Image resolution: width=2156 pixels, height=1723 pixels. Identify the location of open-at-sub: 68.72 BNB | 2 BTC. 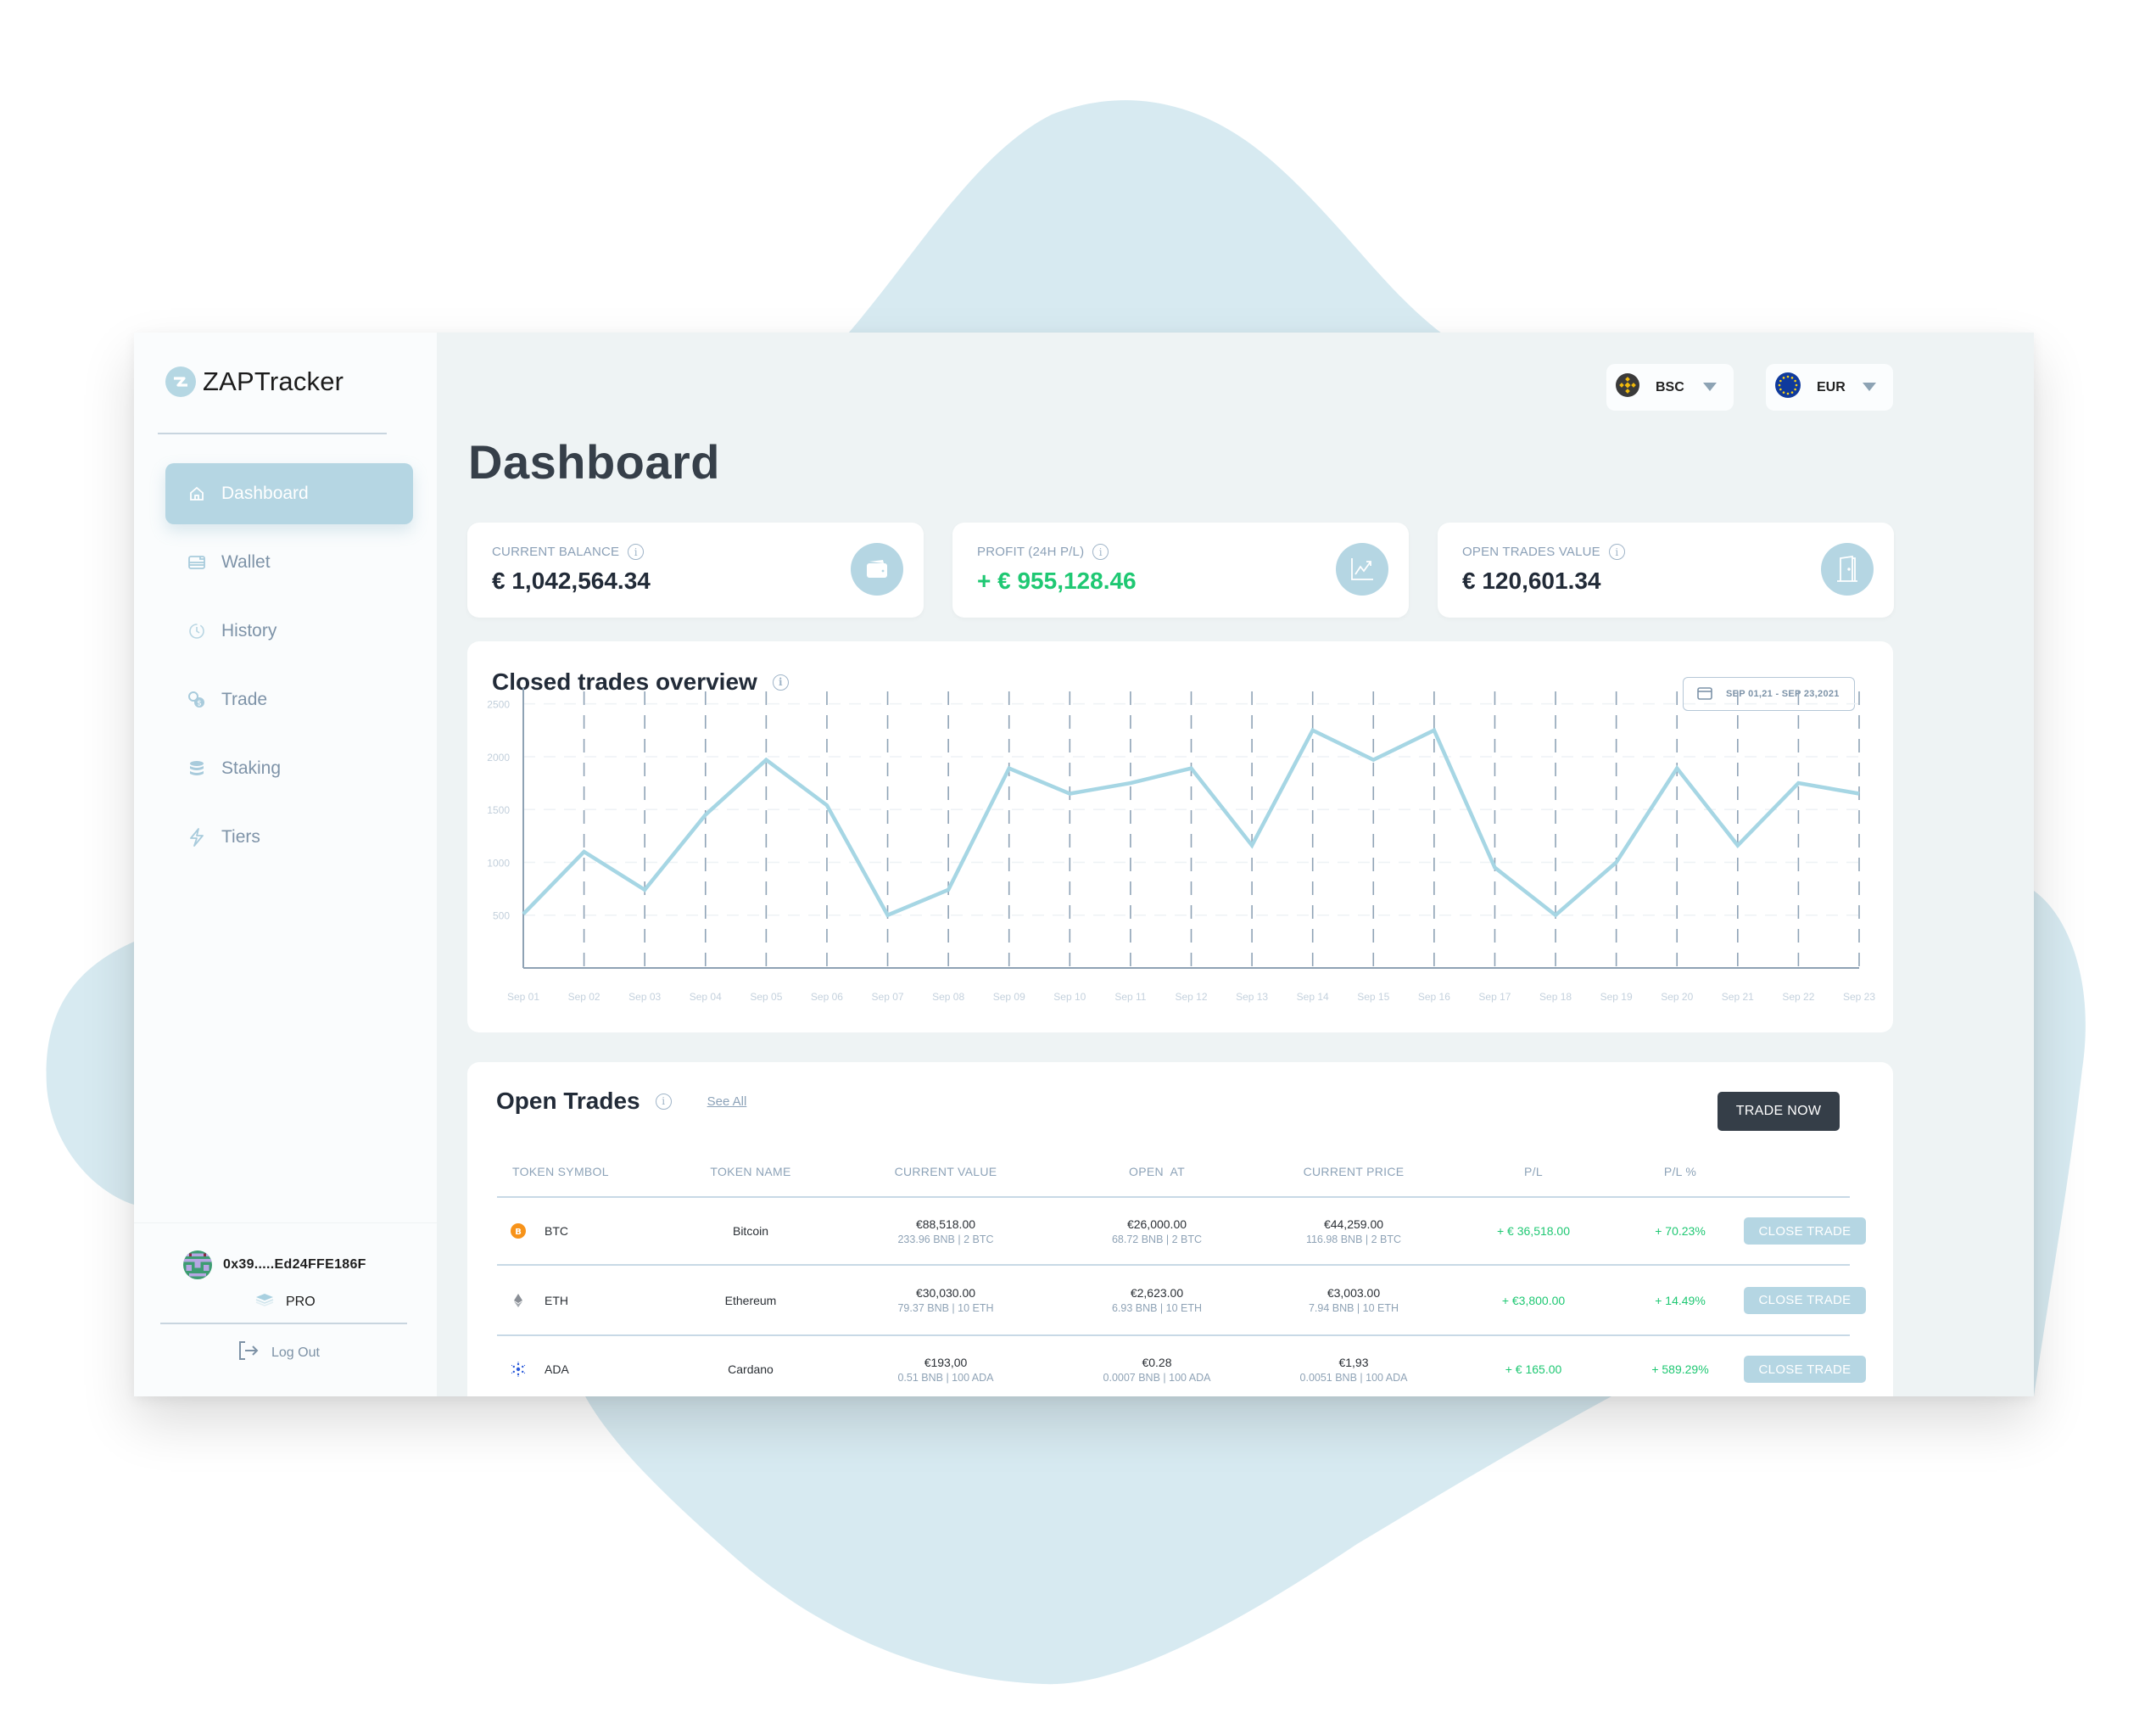
(1157, 1239).